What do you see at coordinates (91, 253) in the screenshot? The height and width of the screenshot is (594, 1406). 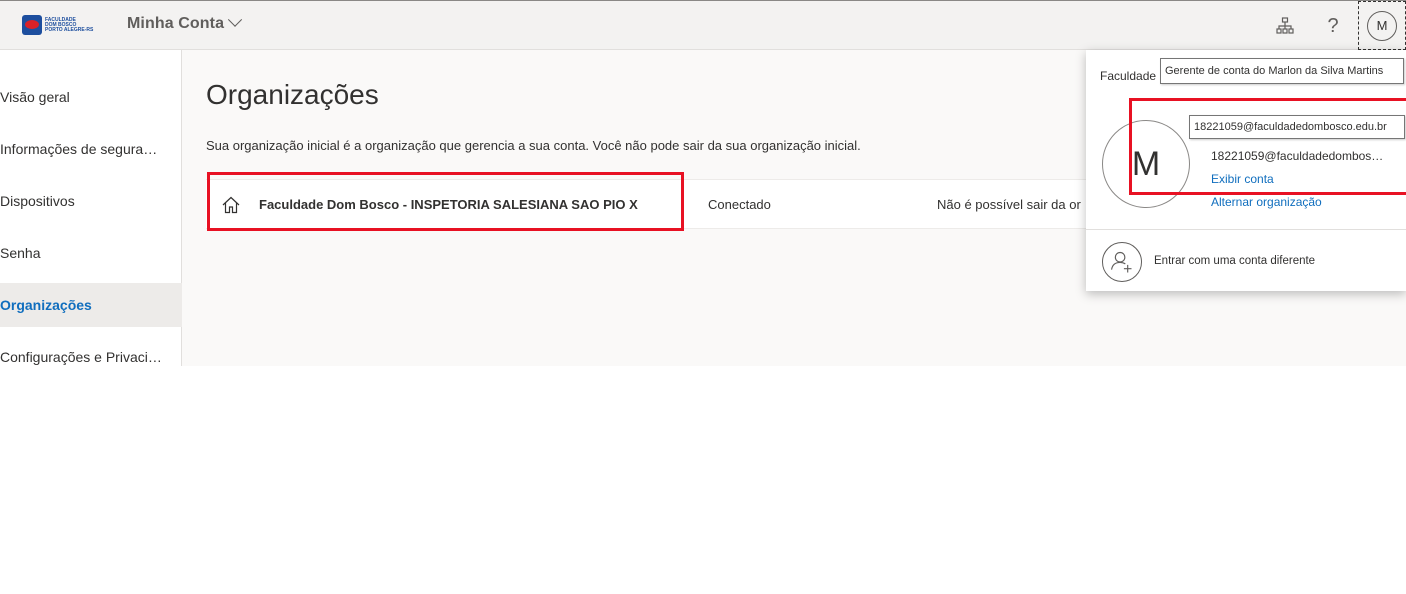 I see `sidebar-item-password: Senha` at bounding box center [91, 253].